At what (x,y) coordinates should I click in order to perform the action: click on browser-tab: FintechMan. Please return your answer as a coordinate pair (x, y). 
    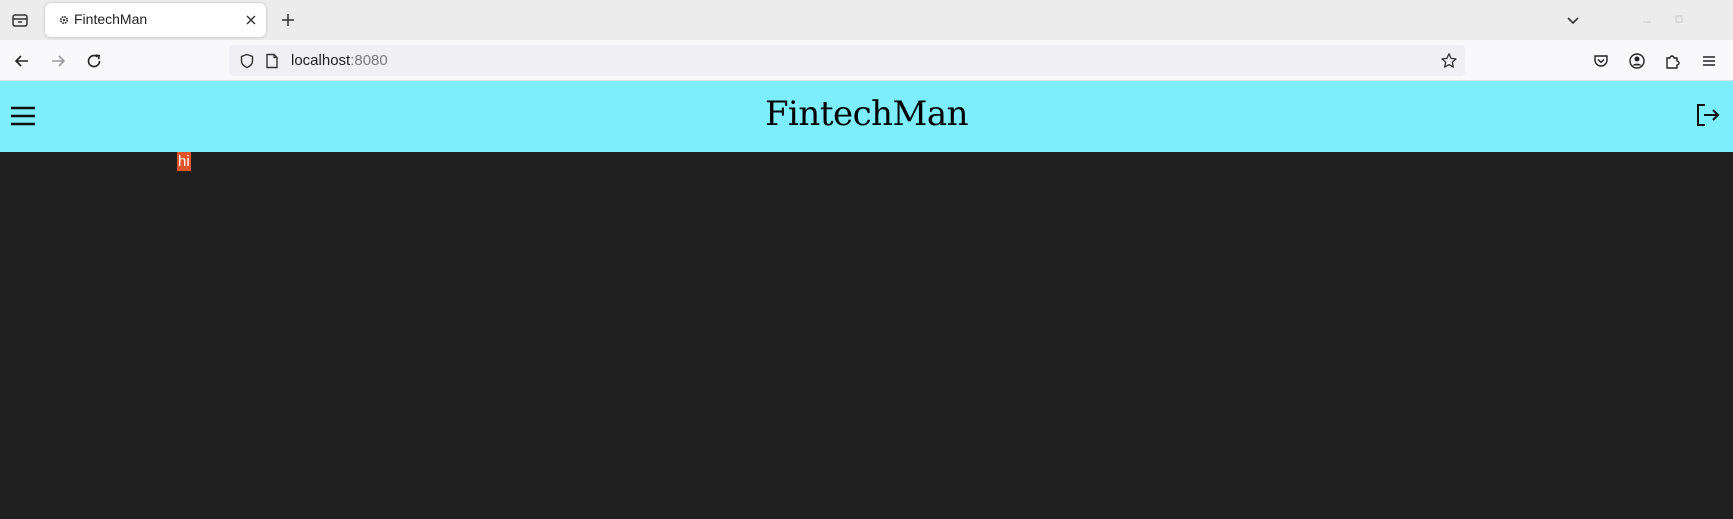
    Looking at the image, I should click on (155, 20).